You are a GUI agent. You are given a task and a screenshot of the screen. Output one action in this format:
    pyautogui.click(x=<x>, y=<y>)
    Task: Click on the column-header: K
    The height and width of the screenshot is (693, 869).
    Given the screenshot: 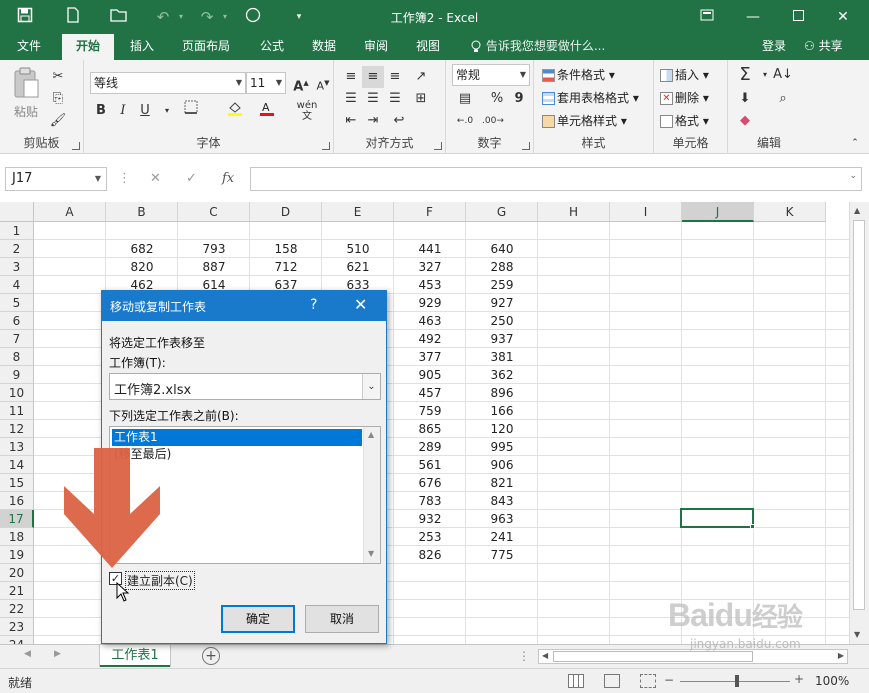 What is the action you would take?
    pyautogui.click(x=790, y=212)
    